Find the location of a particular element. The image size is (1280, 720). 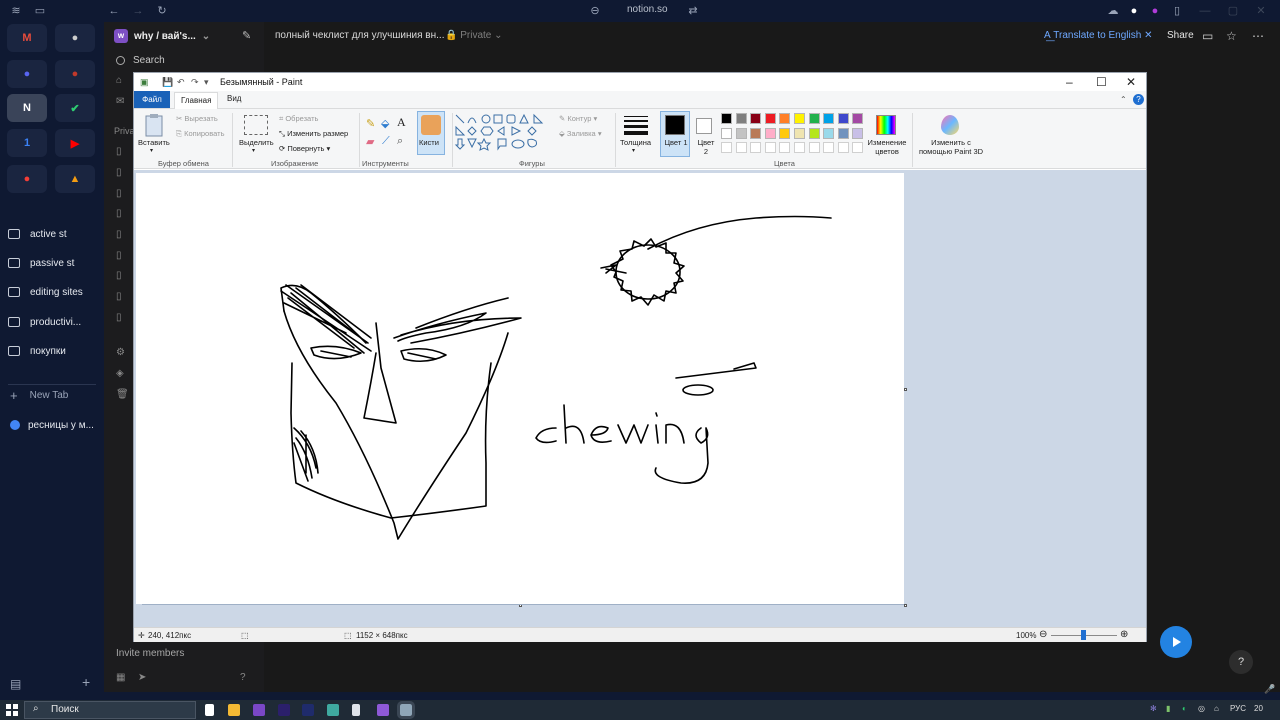

archive-icon: ▤ is located at coordinates (15, 684).